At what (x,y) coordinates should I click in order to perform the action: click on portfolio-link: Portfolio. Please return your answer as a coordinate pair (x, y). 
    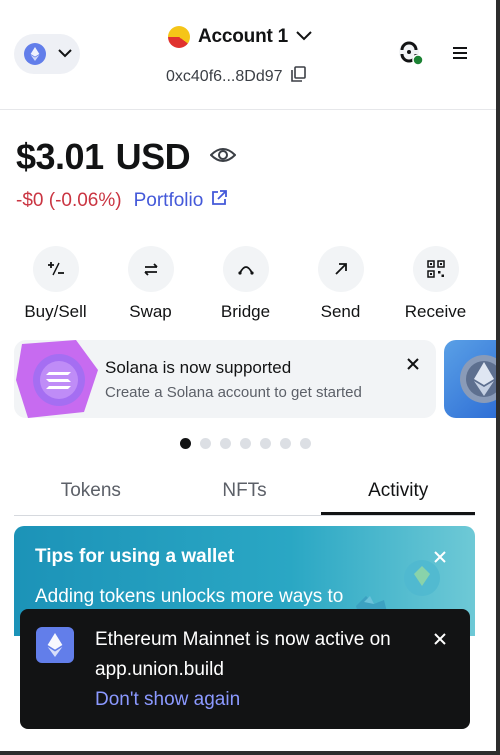
    Looking at the image, I should click on (181, 201).